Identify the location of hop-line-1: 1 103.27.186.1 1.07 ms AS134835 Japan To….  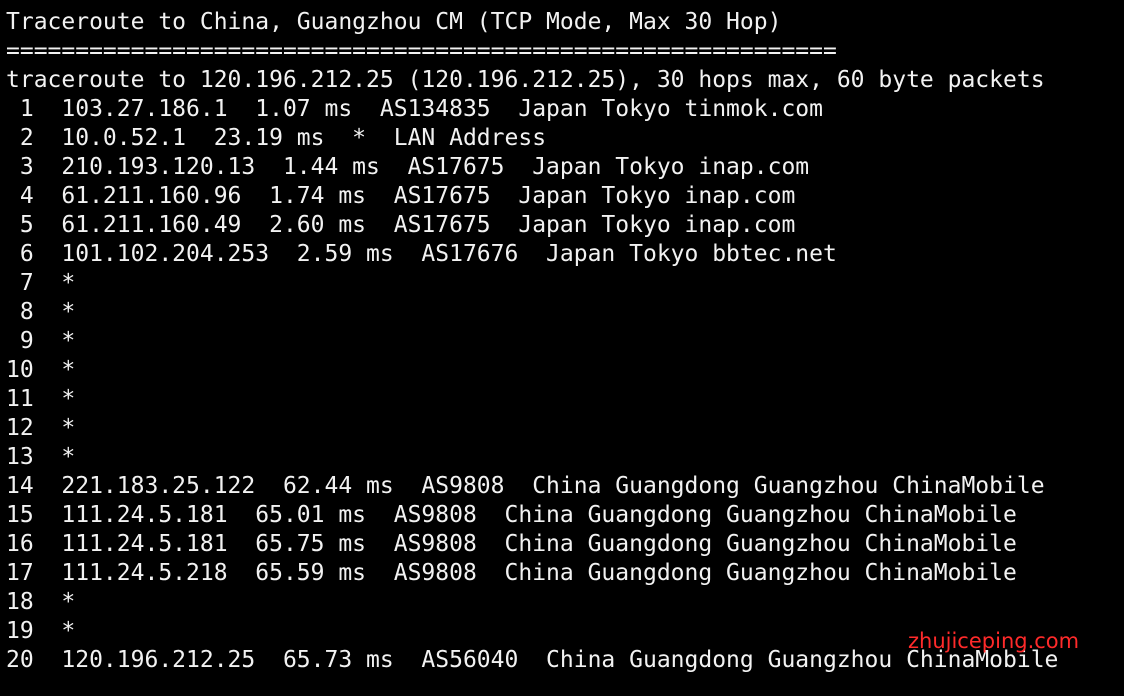
(414, 109).